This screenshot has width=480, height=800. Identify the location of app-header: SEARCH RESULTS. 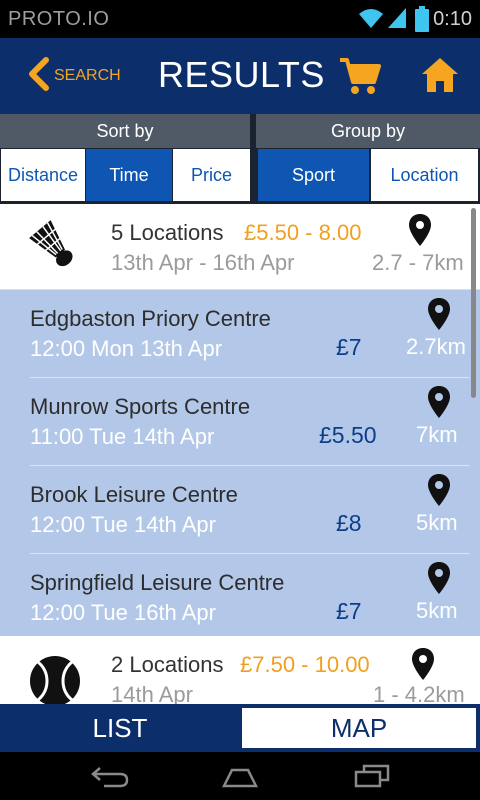
(240, 76).